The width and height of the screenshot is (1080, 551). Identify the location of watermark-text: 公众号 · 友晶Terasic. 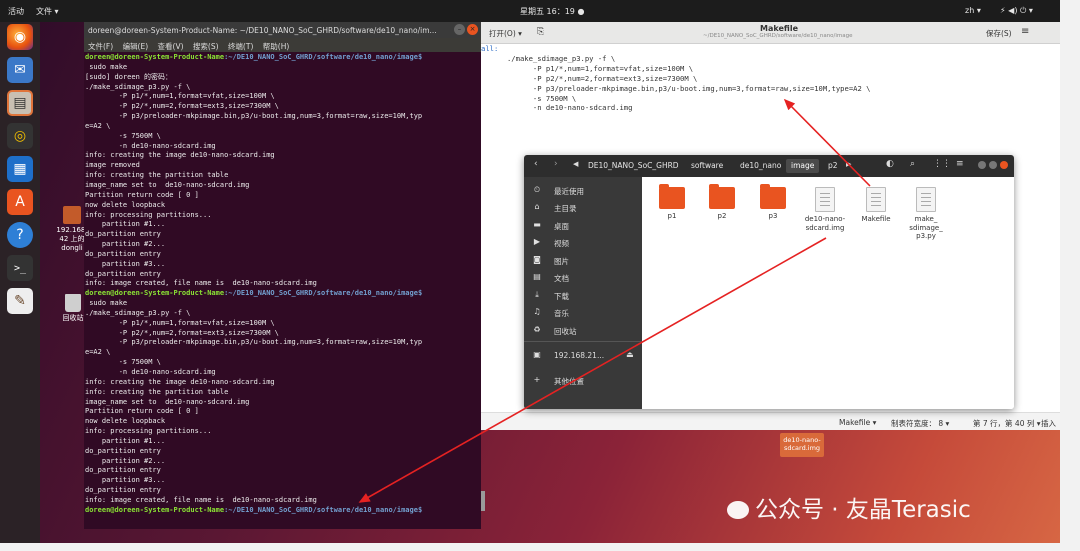
(863, 510).